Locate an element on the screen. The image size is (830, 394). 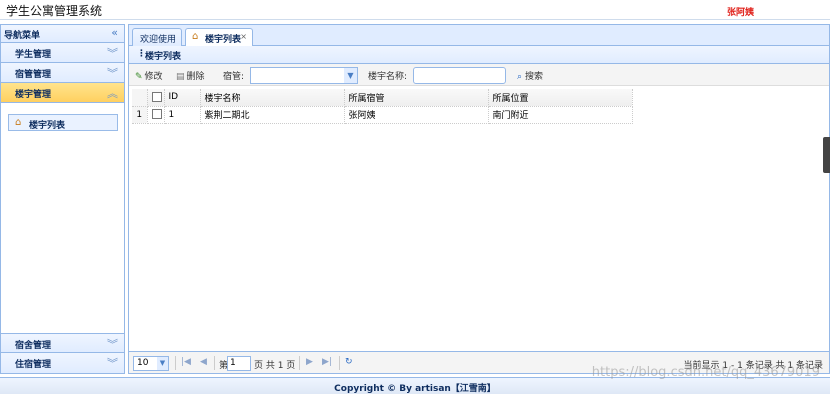
building-name-input is located at coordinates (459, 75).